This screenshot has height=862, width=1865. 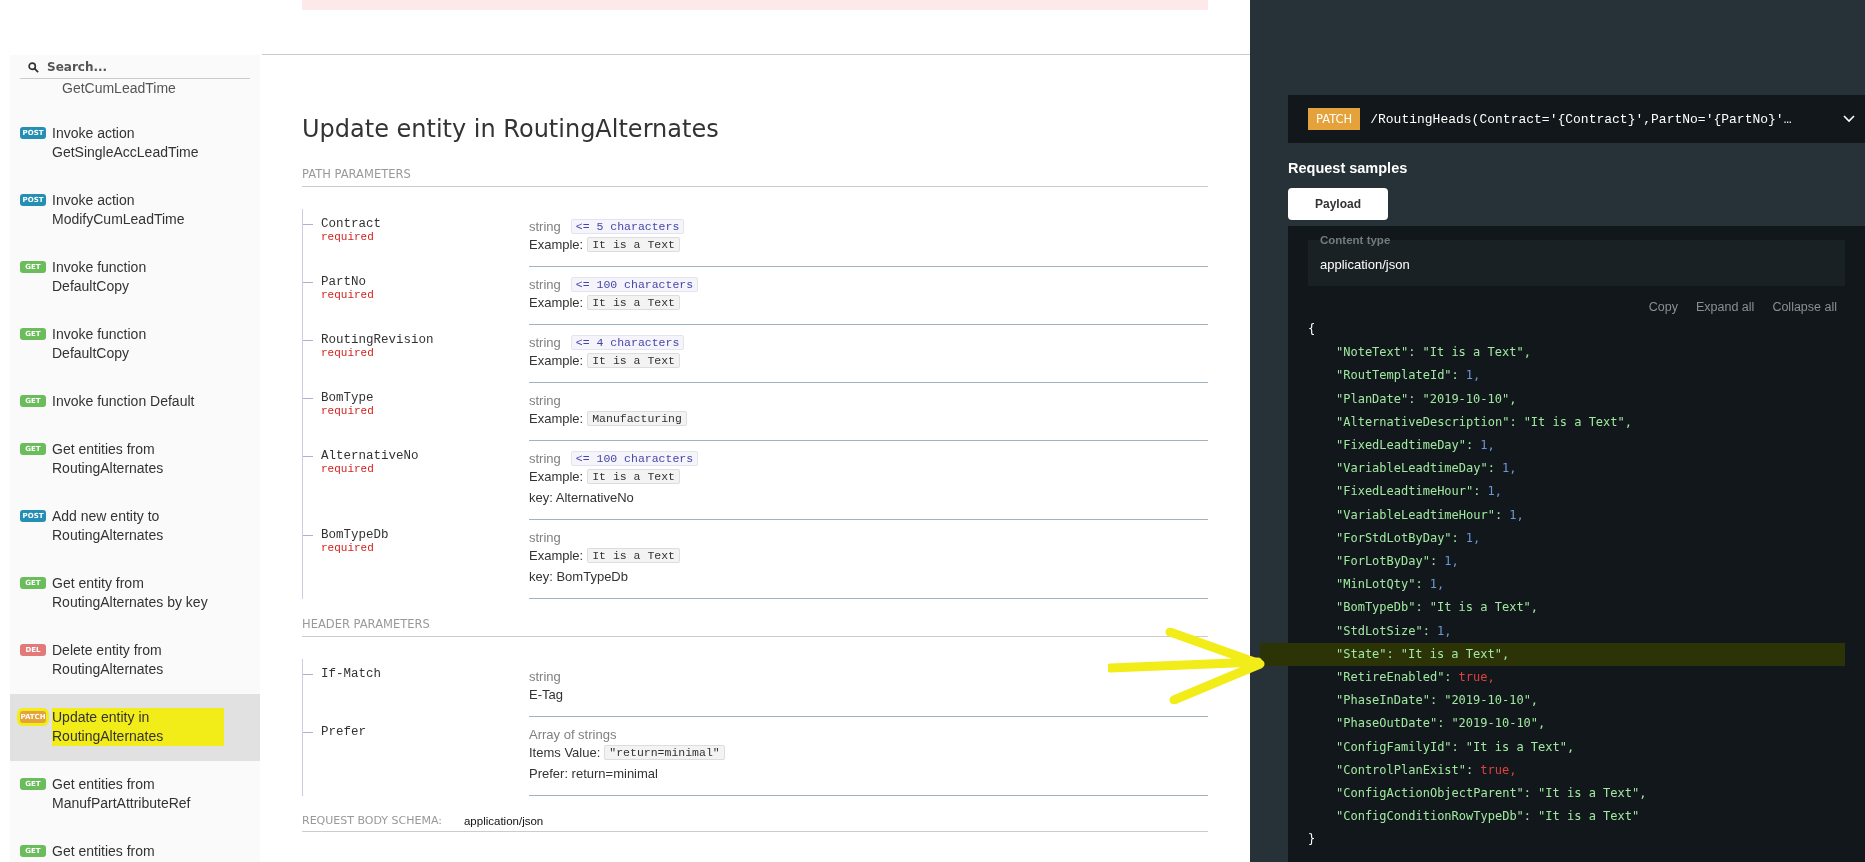 I want to click on code-line: "ControlPlanExist": true,, so click(x=1426, y=770).